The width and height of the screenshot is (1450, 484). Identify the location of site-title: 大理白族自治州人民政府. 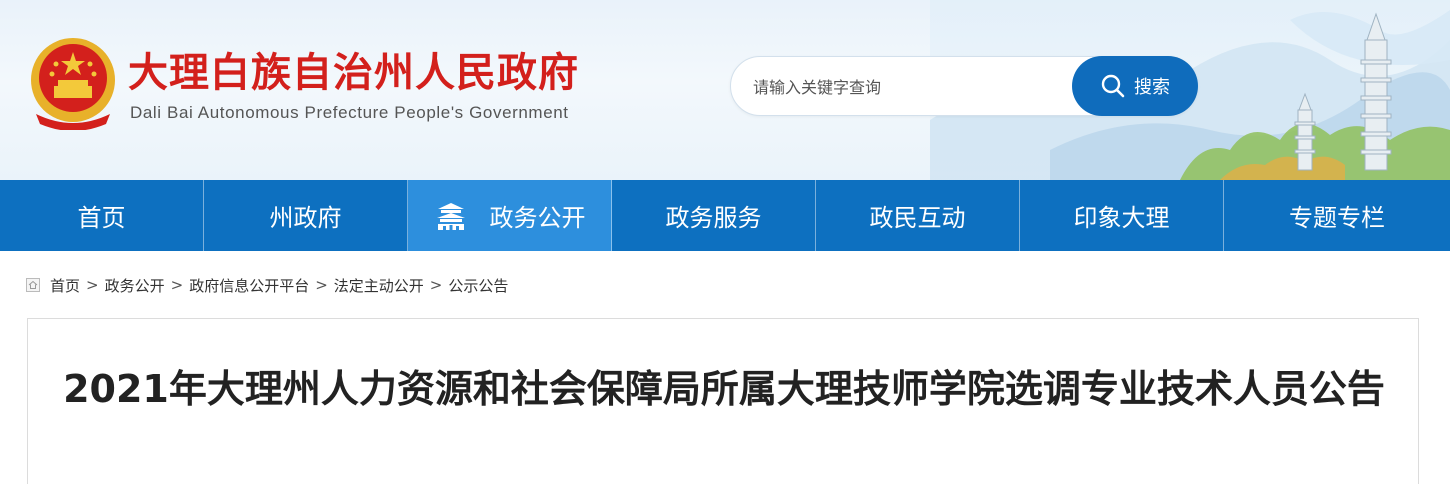
(353, 73).